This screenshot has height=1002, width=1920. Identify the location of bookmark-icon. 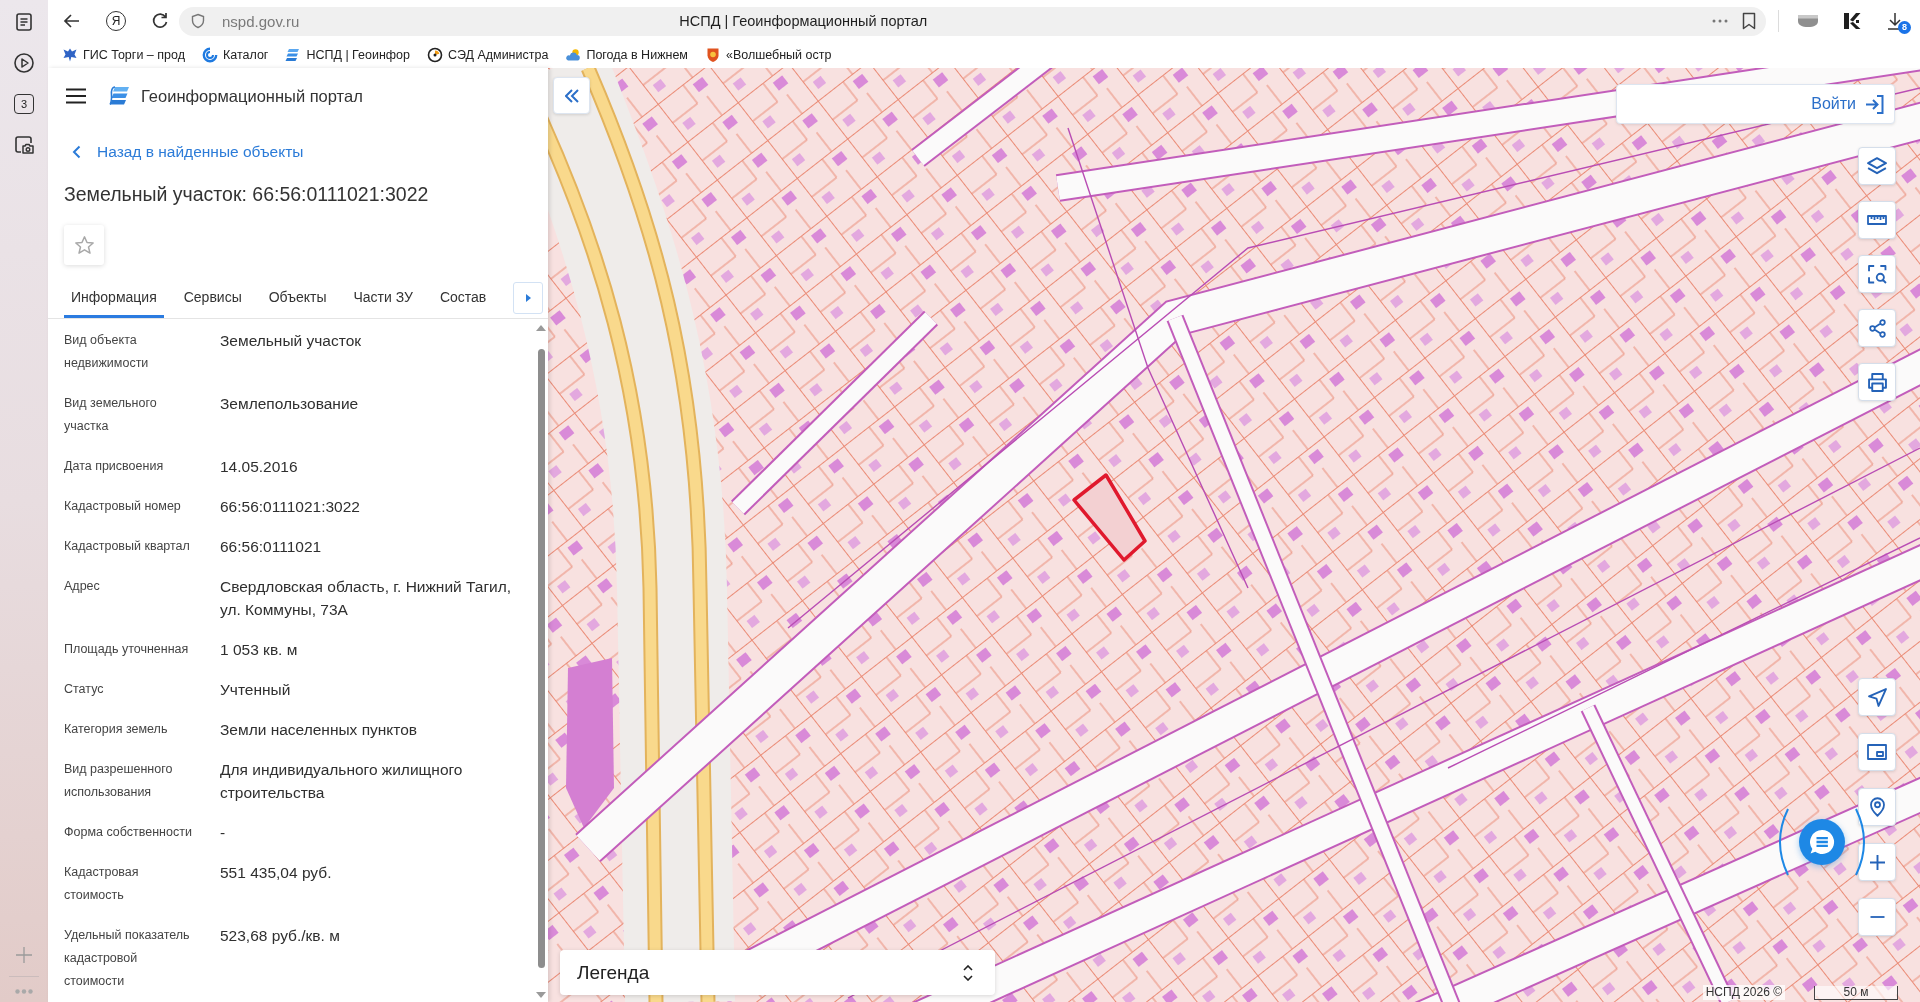
(1749, 21).